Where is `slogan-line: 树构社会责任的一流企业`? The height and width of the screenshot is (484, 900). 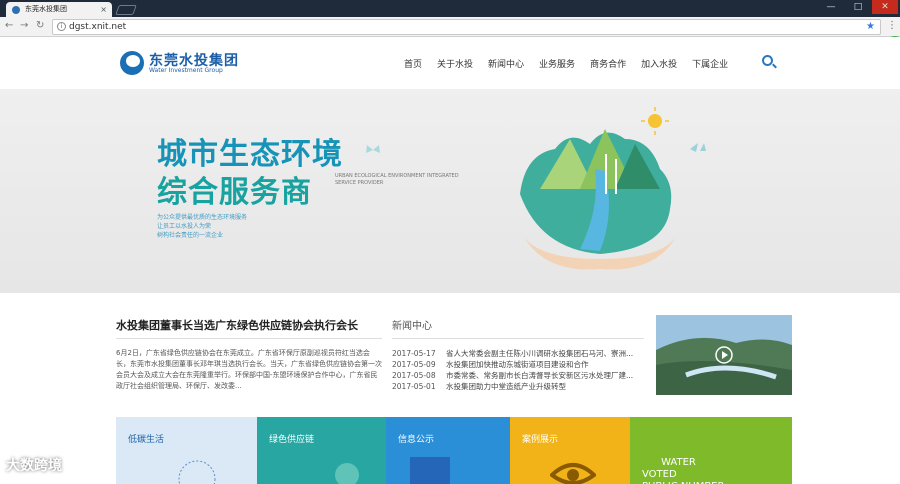
slogan-line: 树构社会责任的一流企业 is located at coordinates (190, 235).